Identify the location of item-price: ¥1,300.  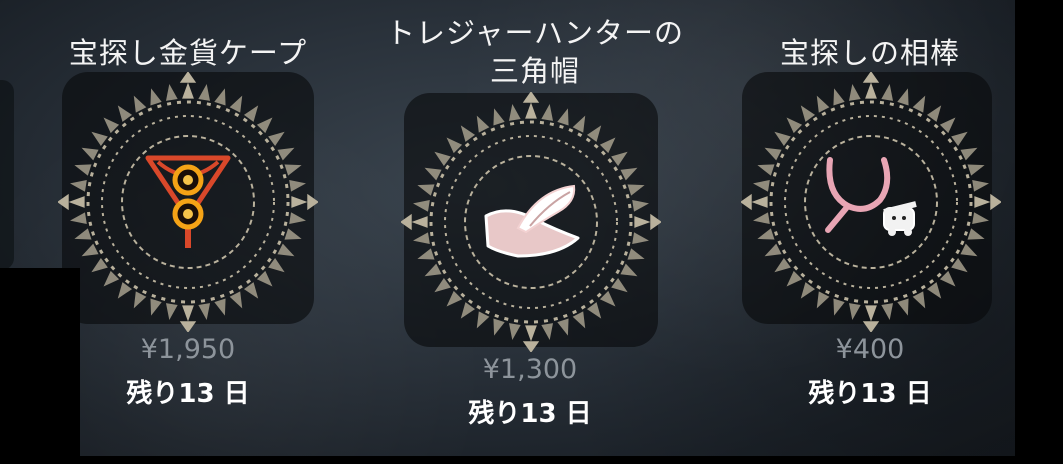
(530, 369).